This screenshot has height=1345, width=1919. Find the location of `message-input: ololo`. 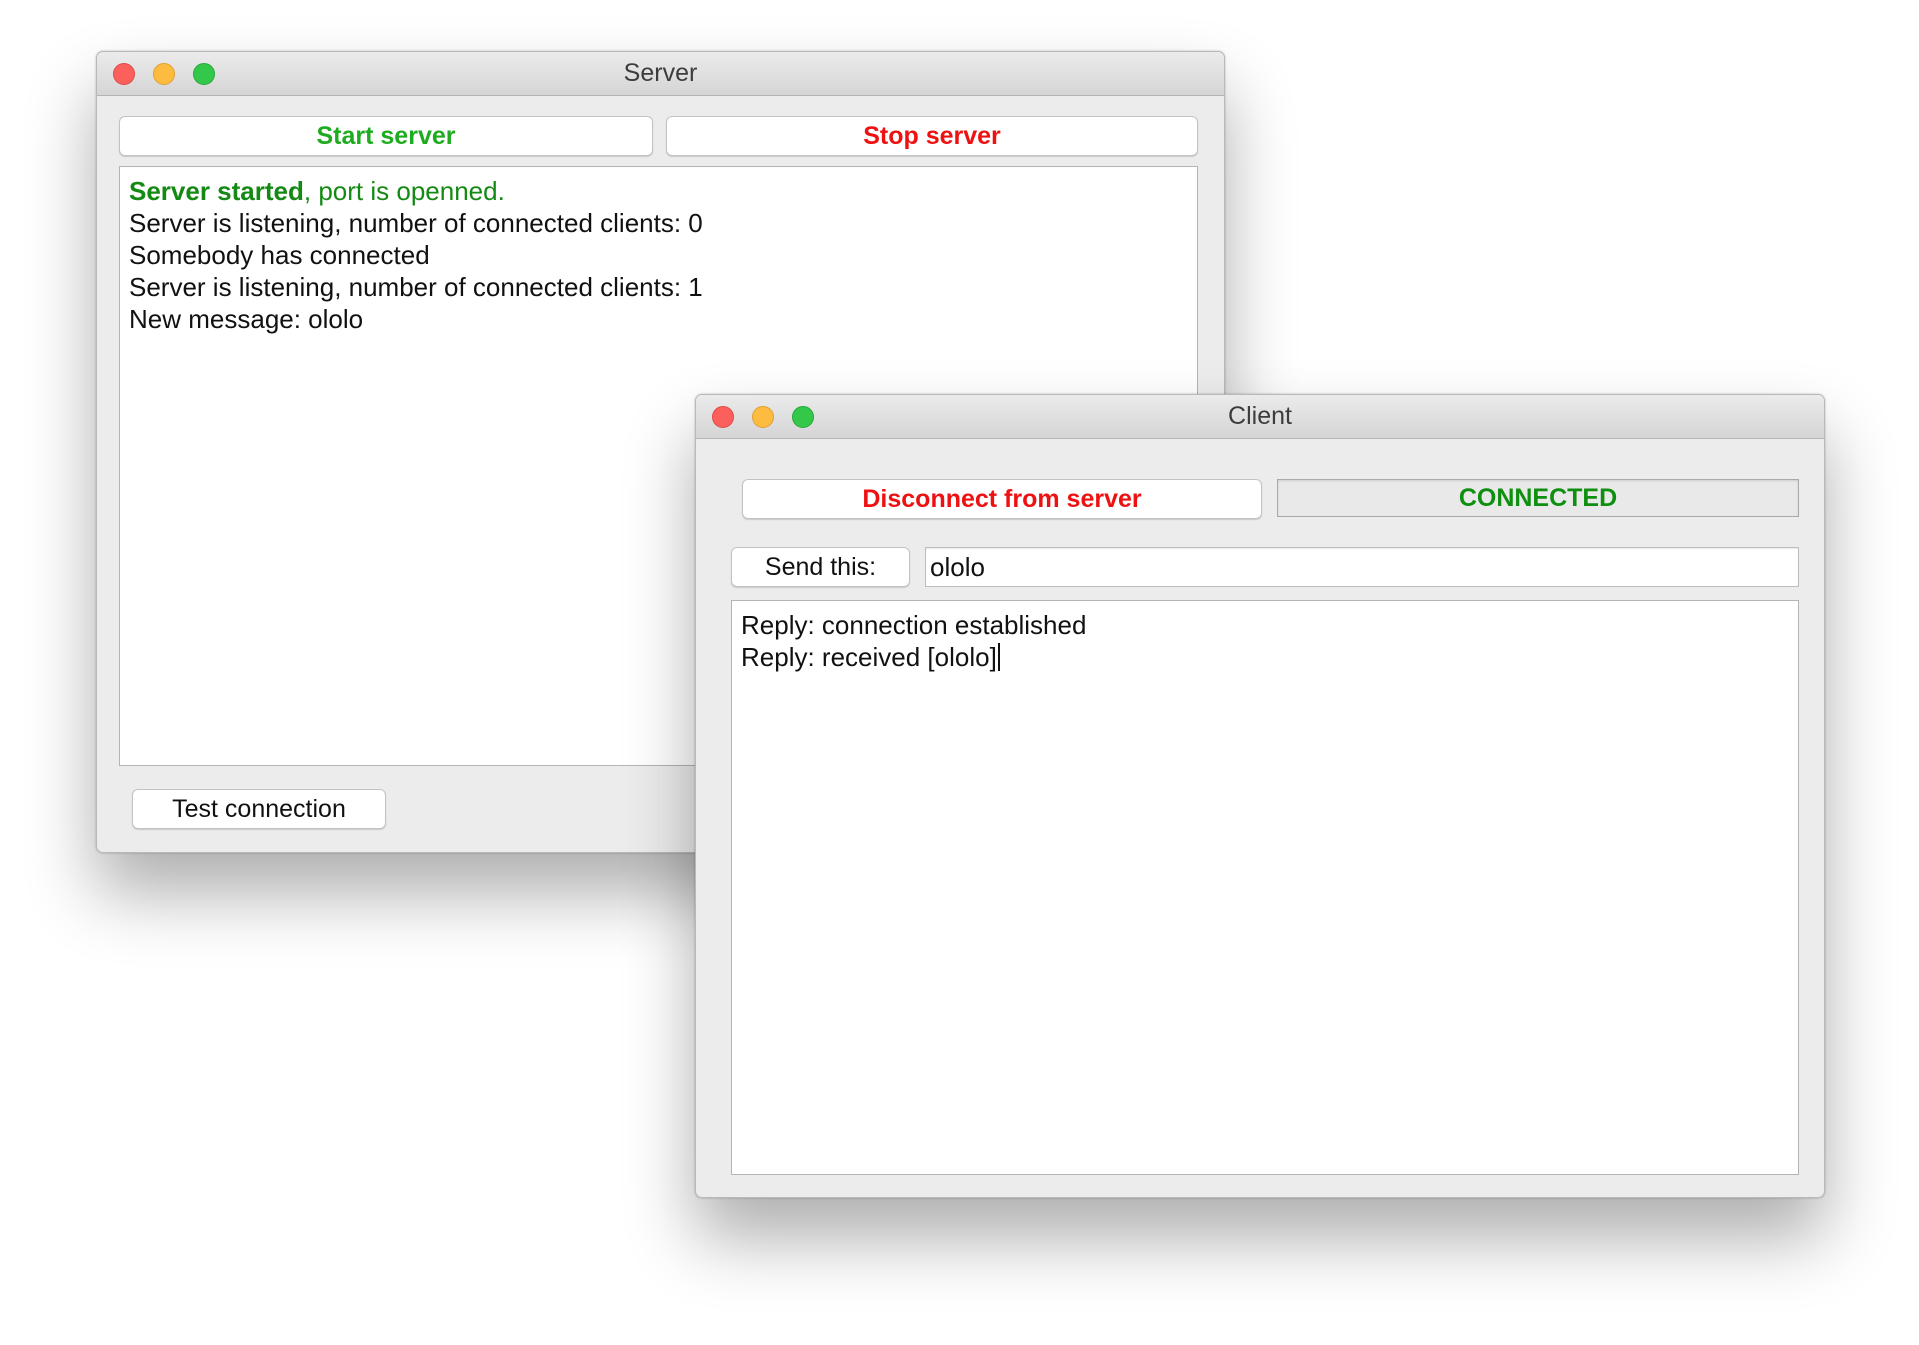

message-input: ololo is located at coordinates (1362, 567).